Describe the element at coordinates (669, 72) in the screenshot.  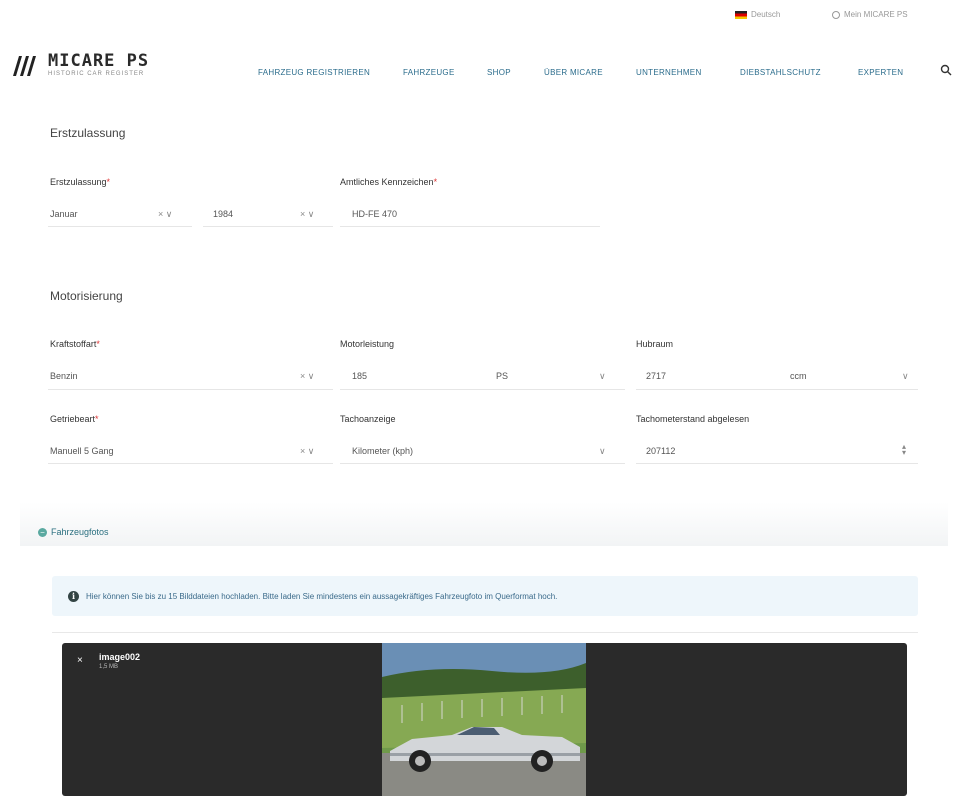
I see `nav-company: UNTERNEHMEN` at that location.